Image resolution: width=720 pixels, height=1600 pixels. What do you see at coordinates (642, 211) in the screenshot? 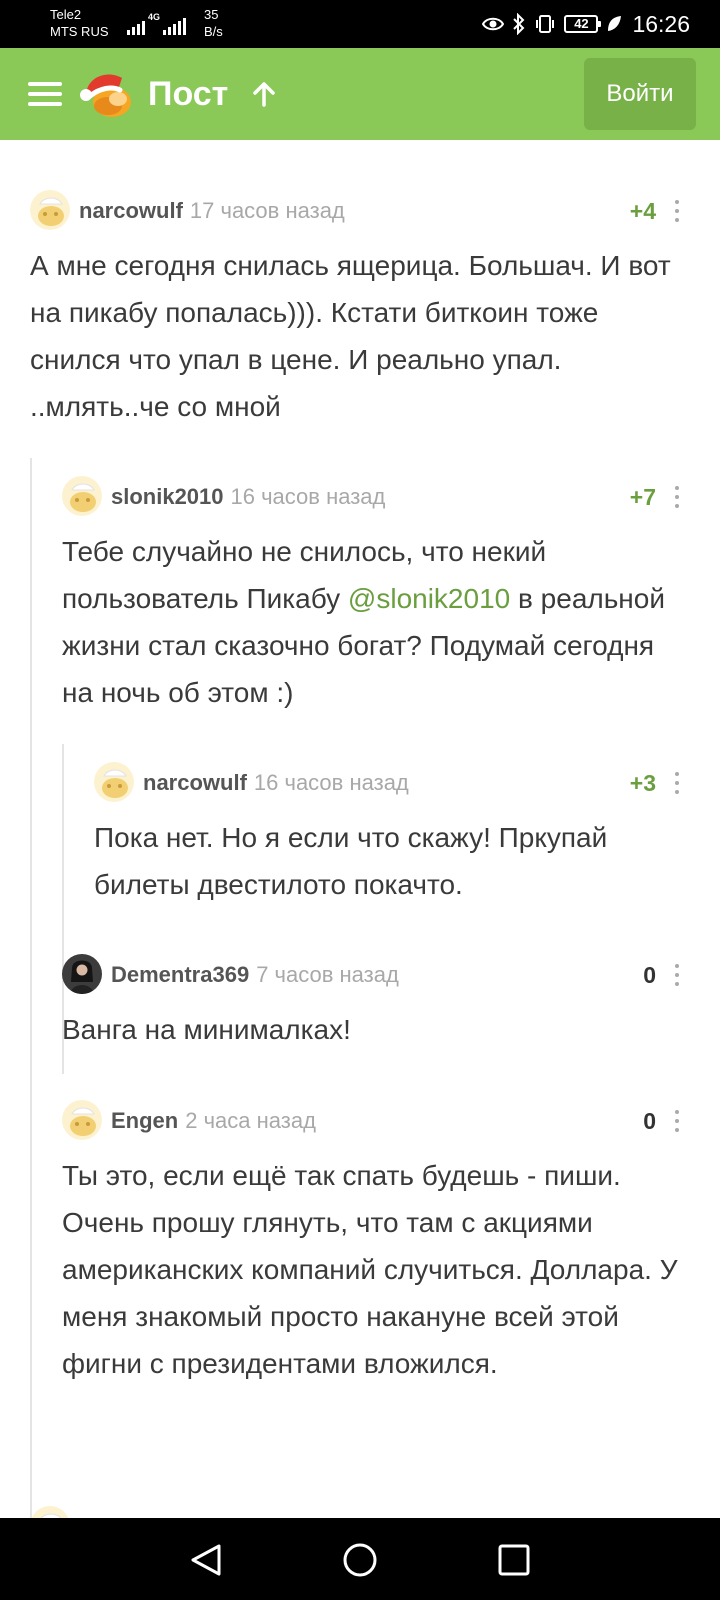
I see `comment-rating: +4` at bounding box center [642, 211].